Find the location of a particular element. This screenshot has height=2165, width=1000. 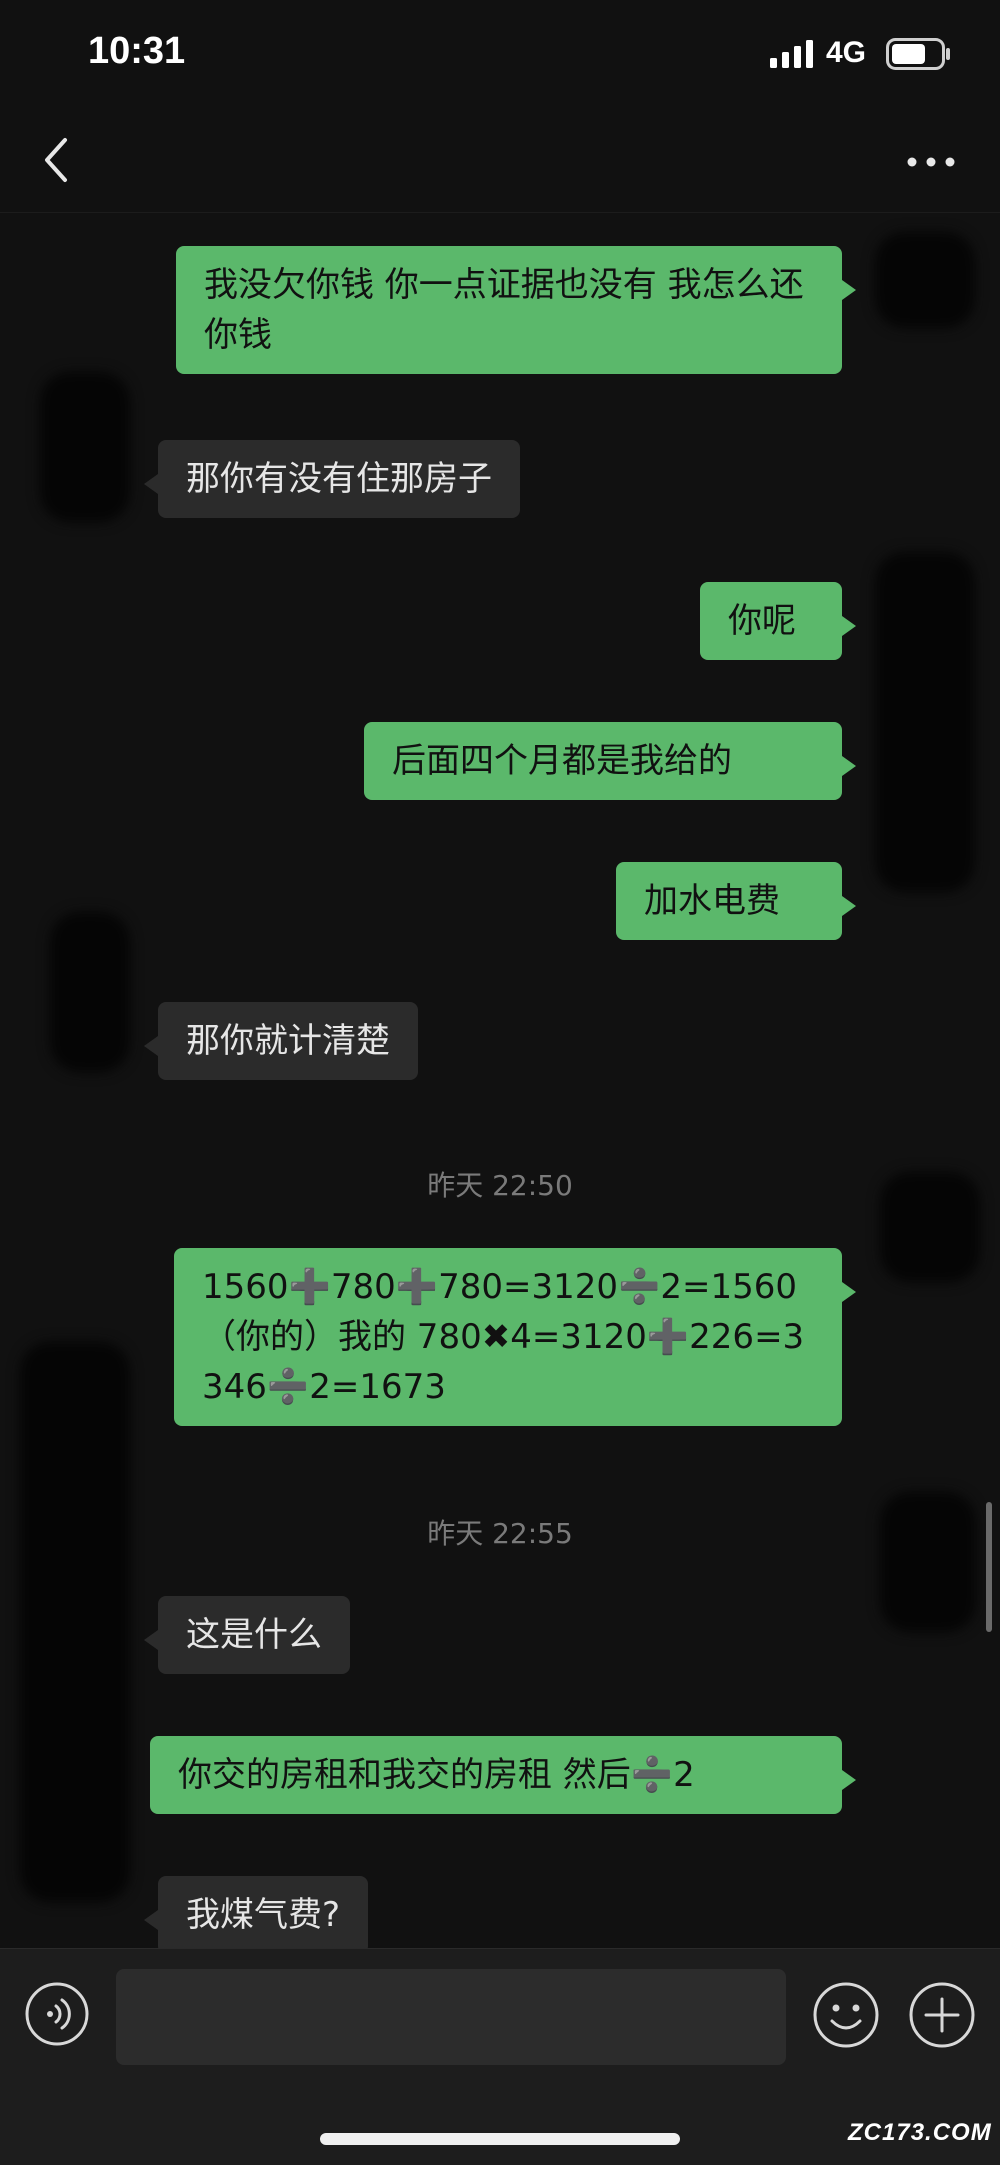

message-bubble-sent: 你呢 is located at coordinates (778, 621).